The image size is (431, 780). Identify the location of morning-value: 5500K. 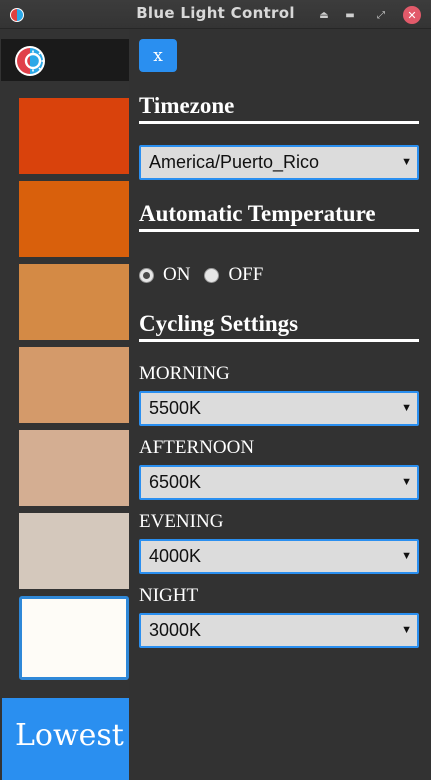
(175, 408).